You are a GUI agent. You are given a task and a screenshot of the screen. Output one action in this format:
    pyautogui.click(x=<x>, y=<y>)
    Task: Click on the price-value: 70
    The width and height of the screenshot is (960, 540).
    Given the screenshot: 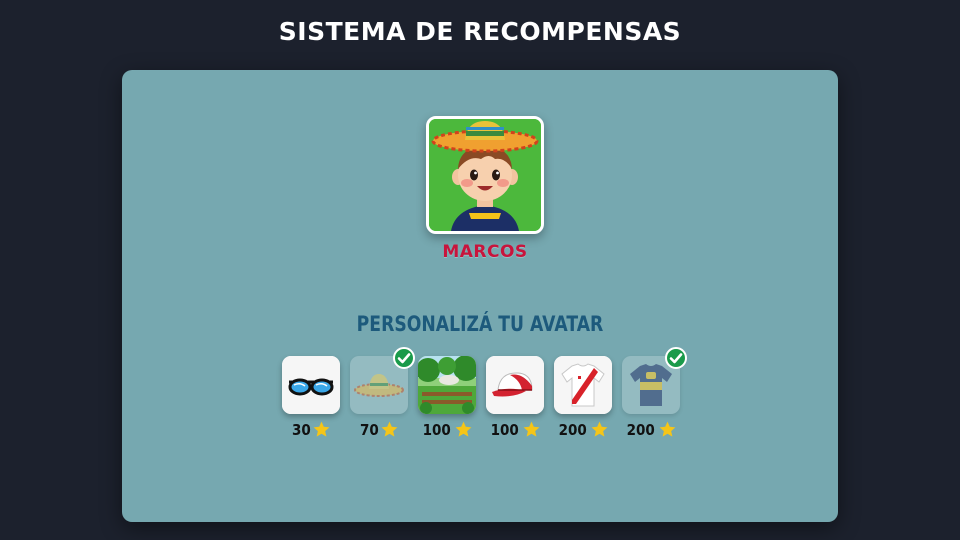 What is the action you would take?
    pyautogui.click(x=369, y=429)
    